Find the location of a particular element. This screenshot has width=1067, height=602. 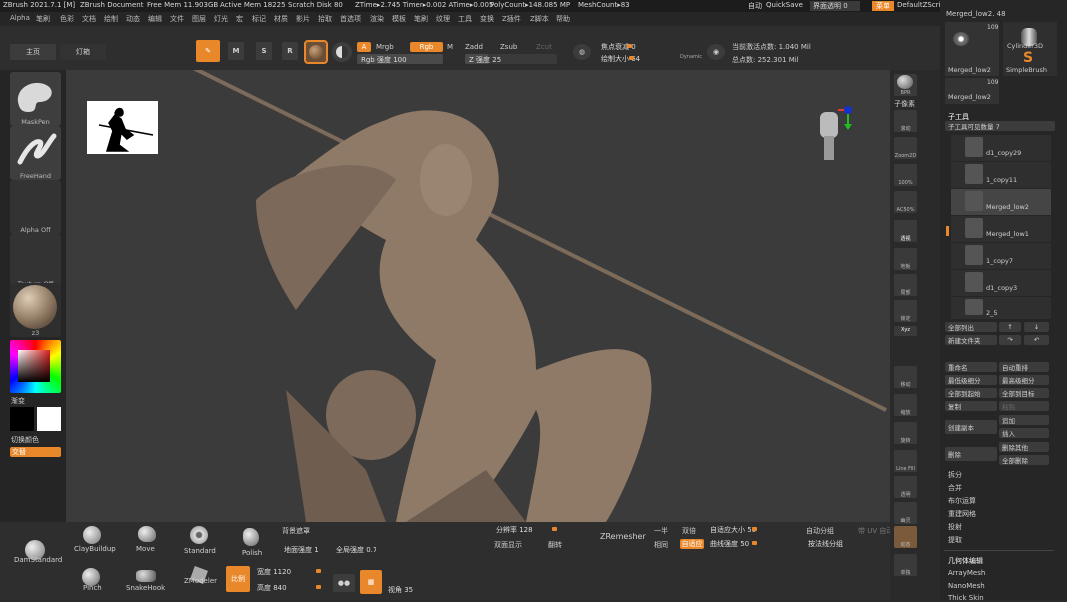

menu-button: 菜单 is located at coordinates (883, 6).